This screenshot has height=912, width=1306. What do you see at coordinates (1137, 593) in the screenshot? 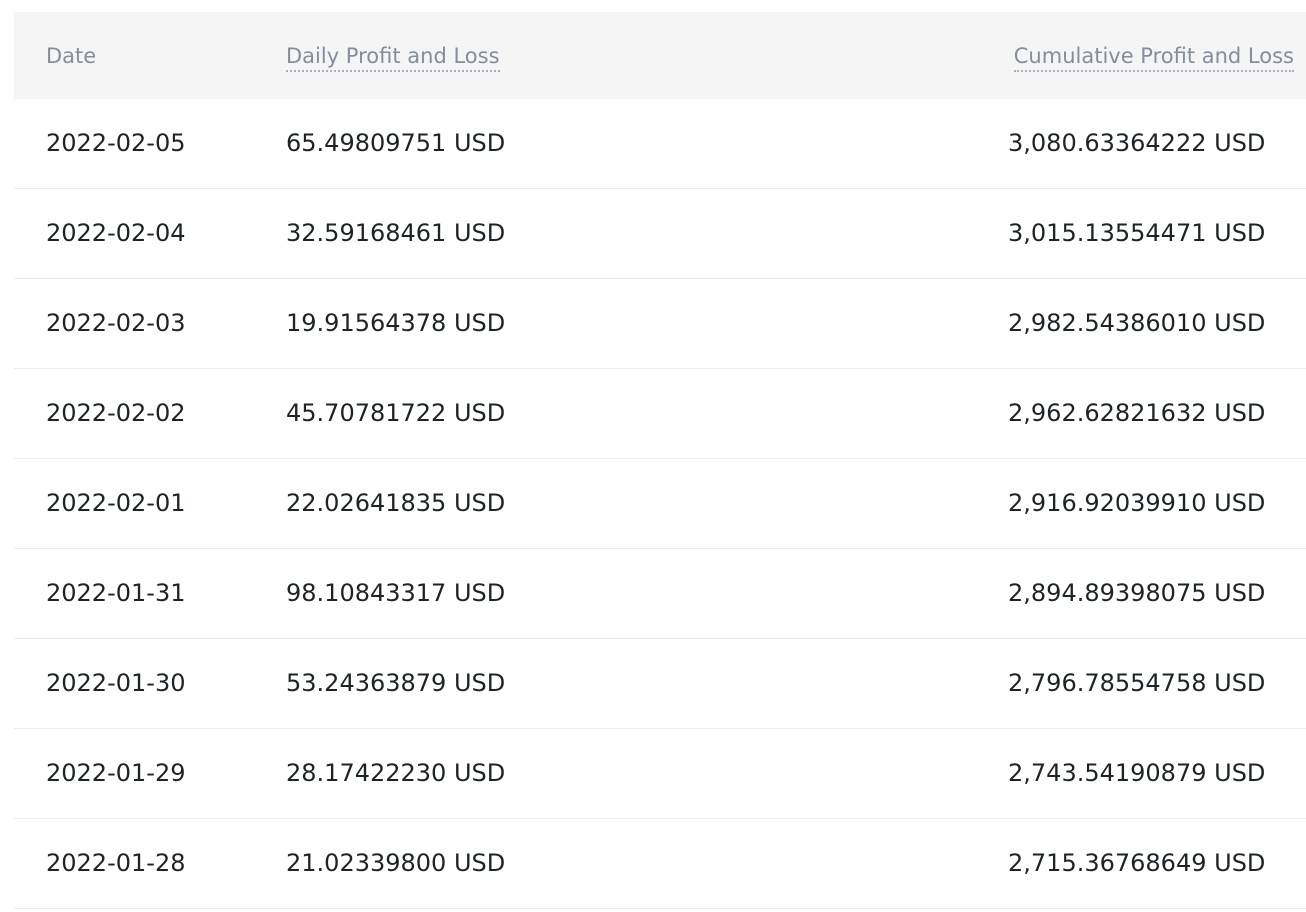
I see `row-cumulative-pnl: 2,894.89398075 USD` at bounding box center [1137, 593].